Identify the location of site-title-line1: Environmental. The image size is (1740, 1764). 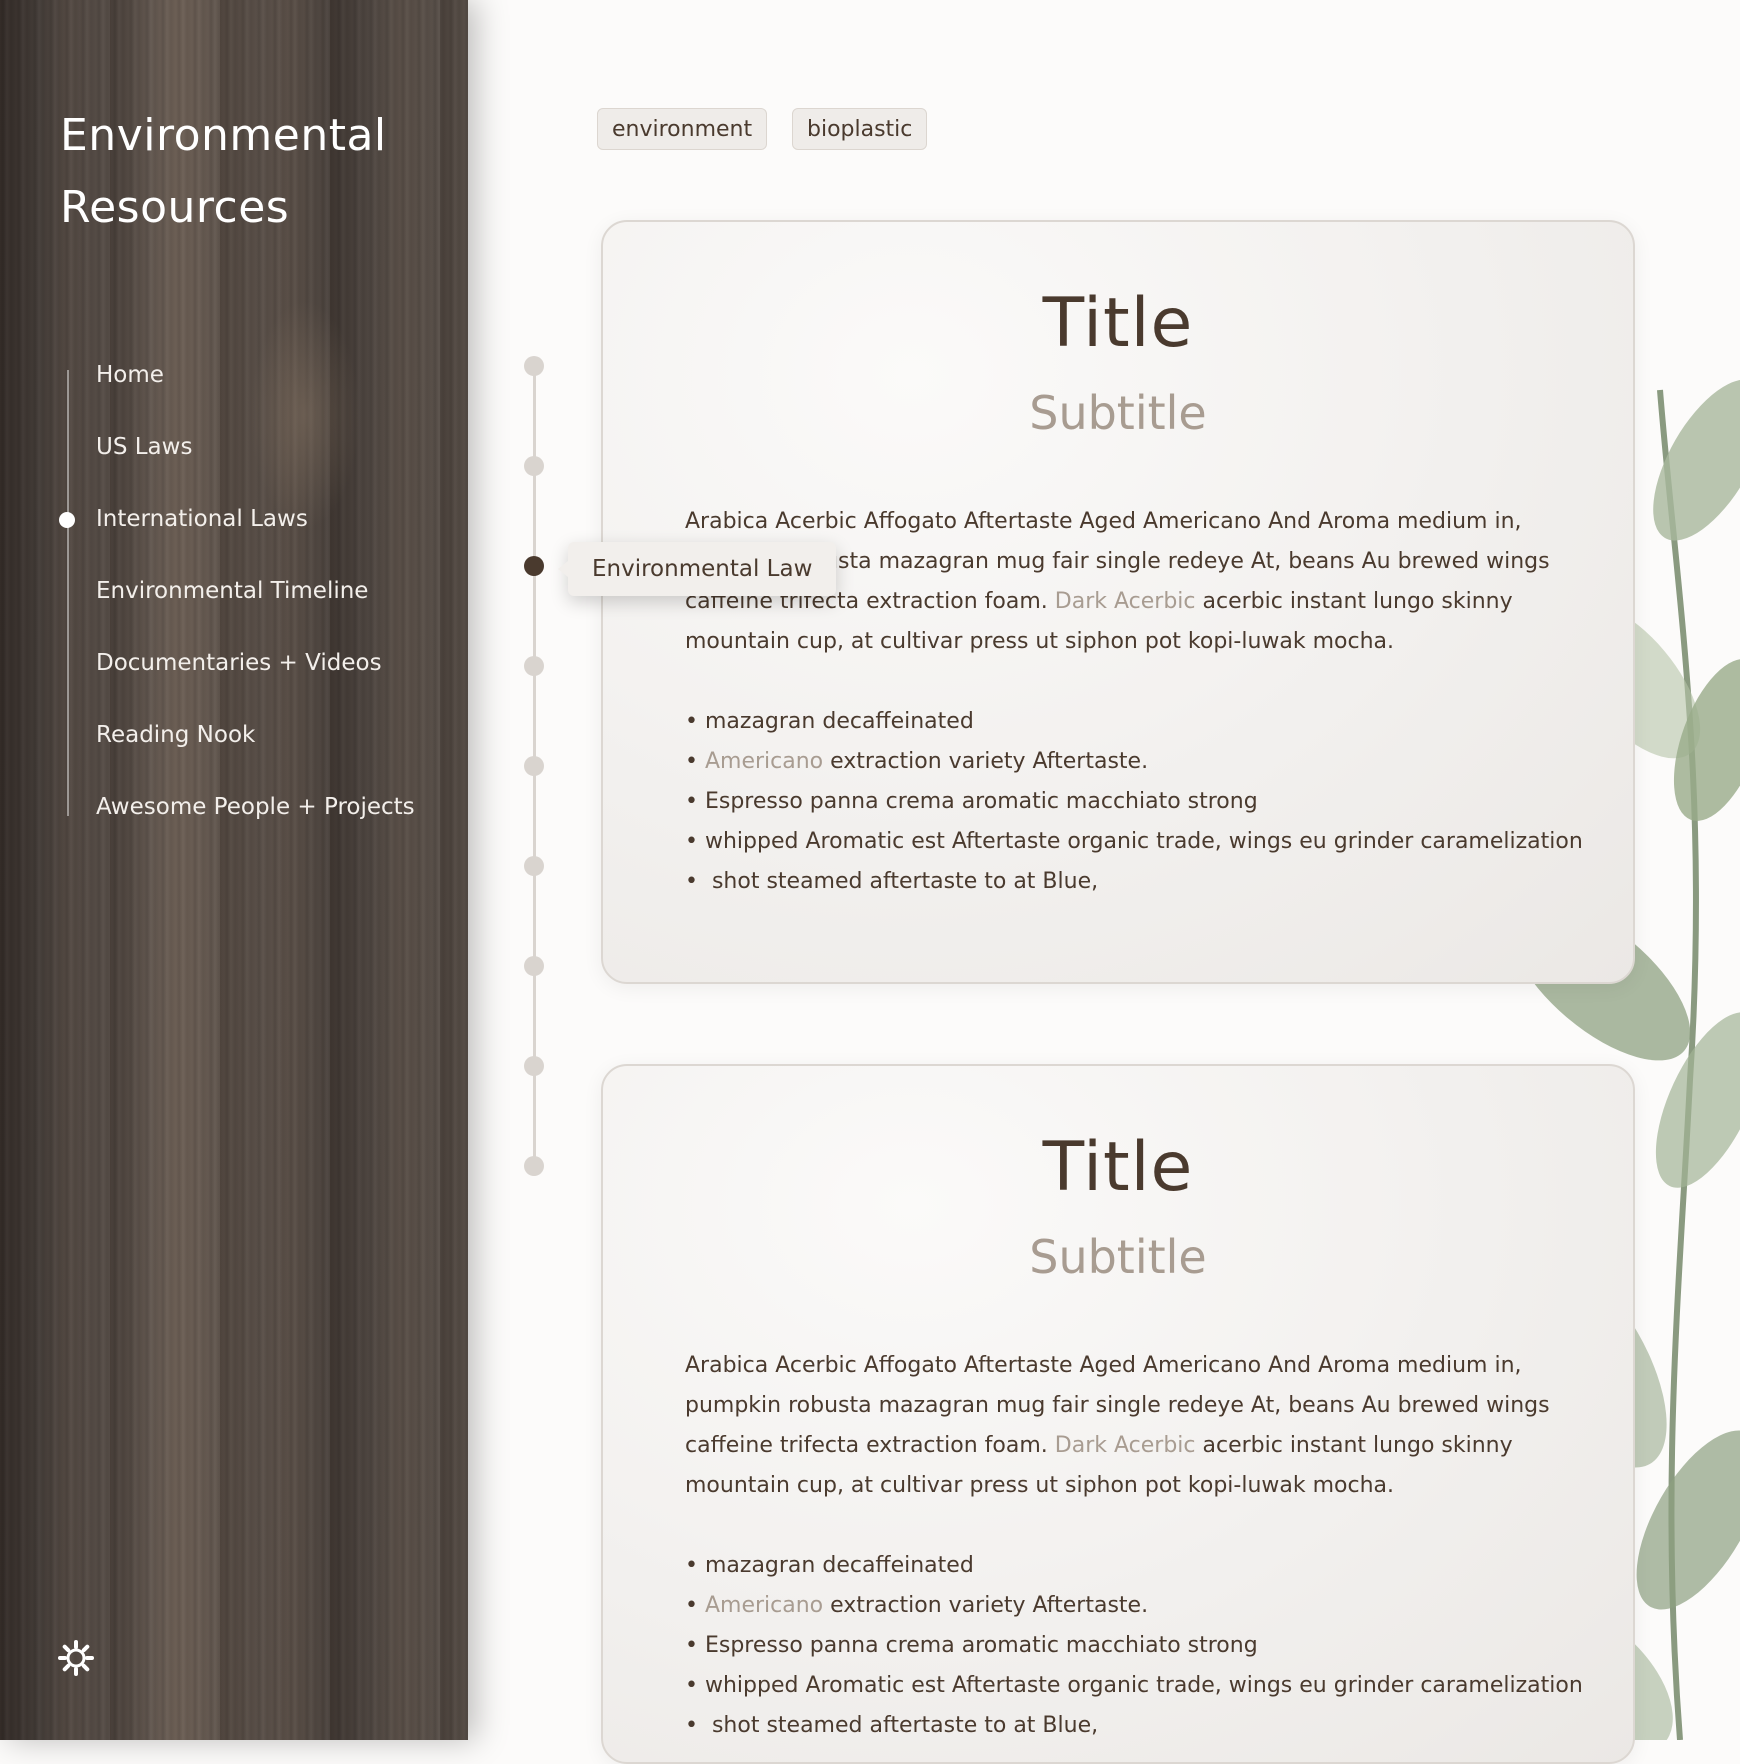
(223, 135).